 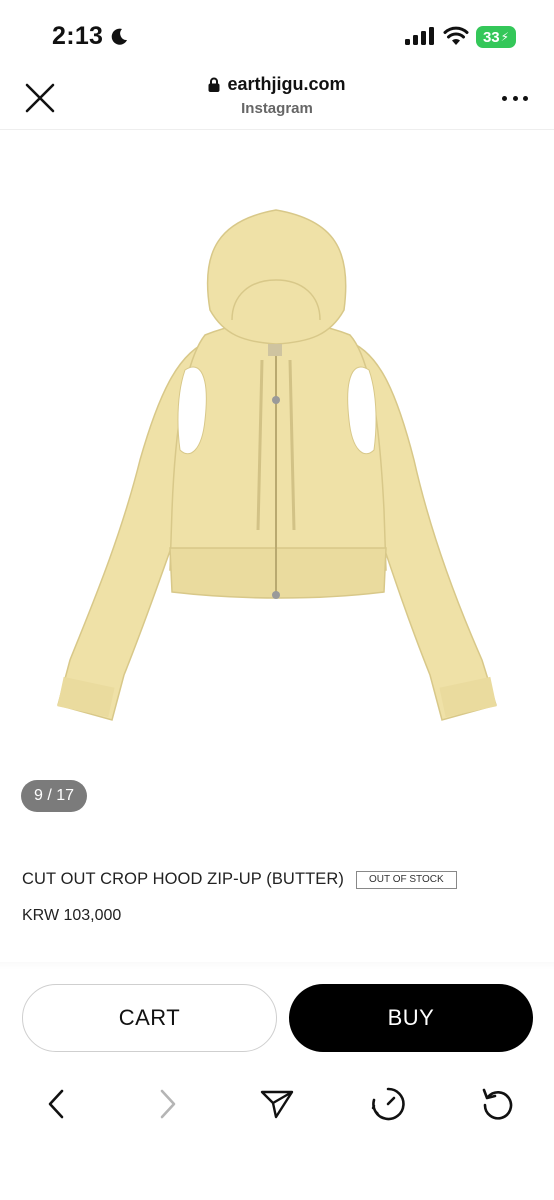 I want to click on moon-icon, so click(x=119, y=36).